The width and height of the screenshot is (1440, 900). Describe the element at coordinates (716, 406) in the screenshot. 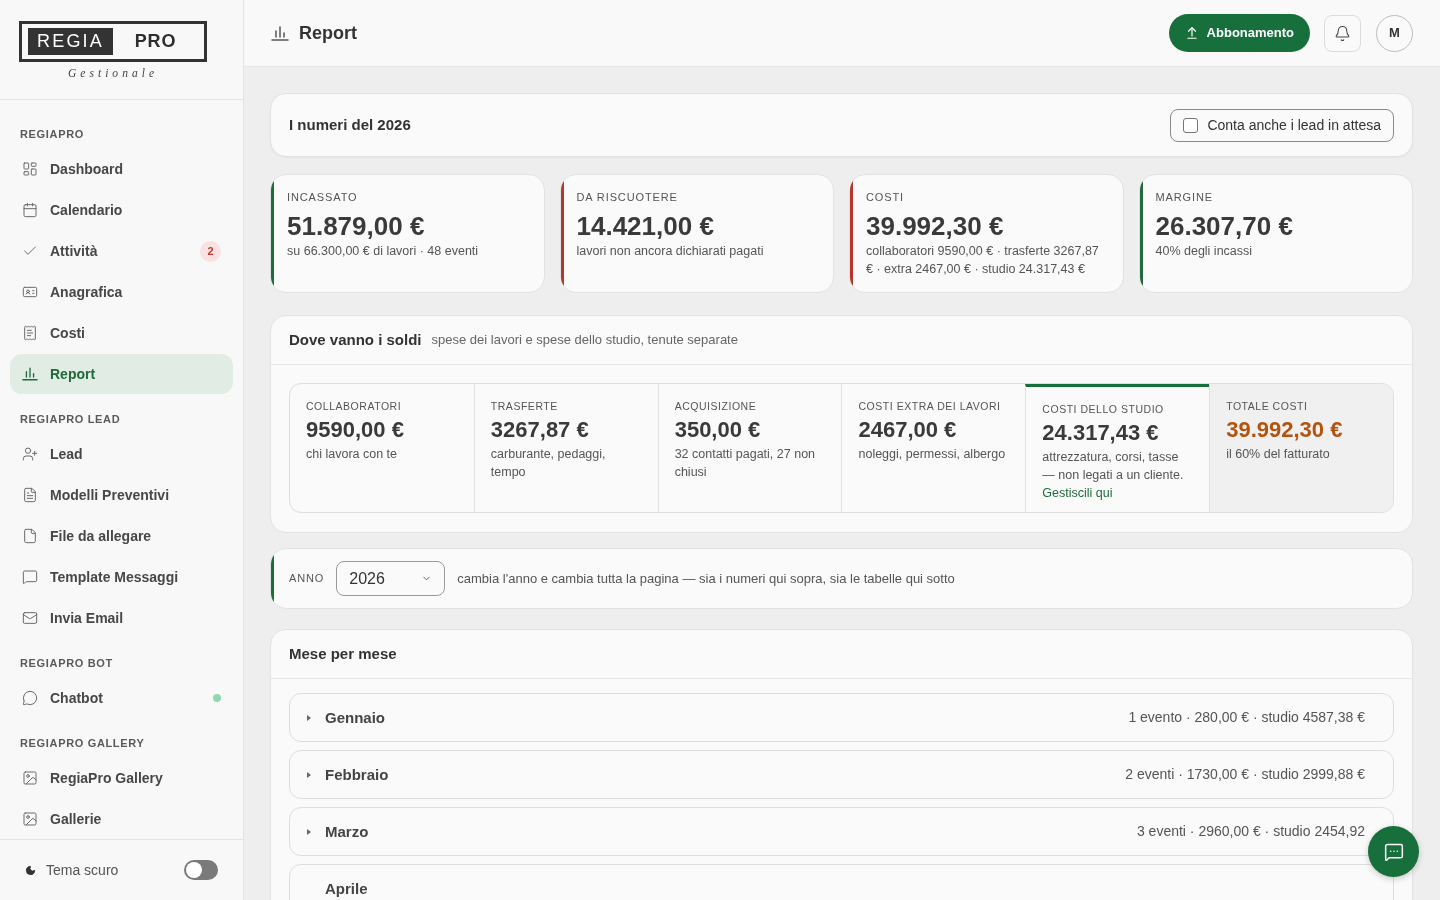

I see `cost-label: ACQUISIZIONE` at that location.